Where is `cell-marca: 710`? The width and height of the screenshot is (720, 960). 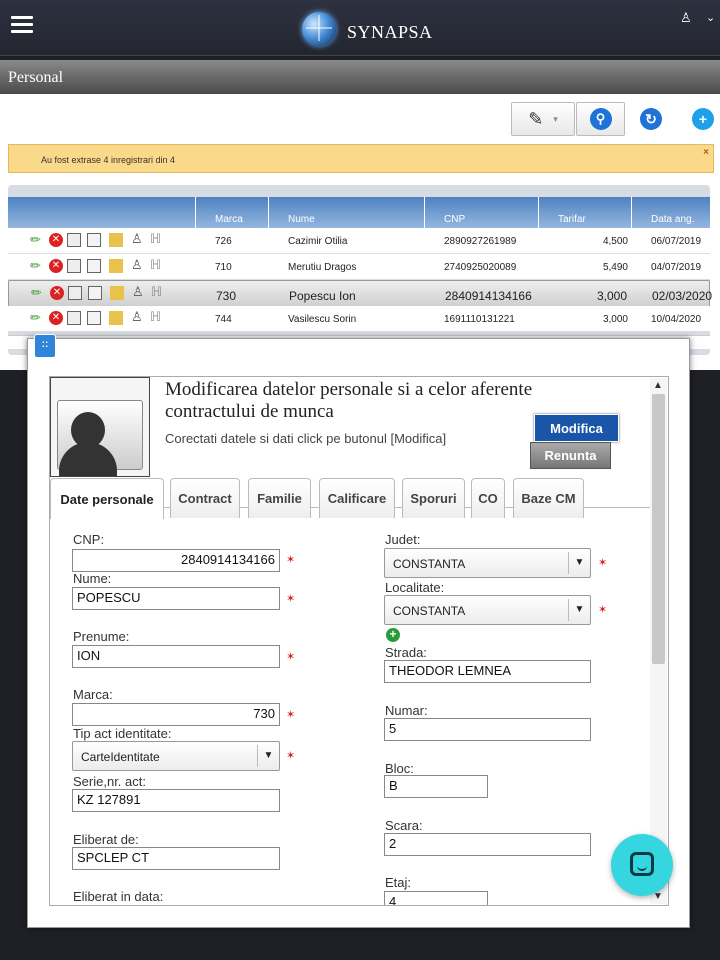 cell-marca: 710 is located at coordinates (223, 267).